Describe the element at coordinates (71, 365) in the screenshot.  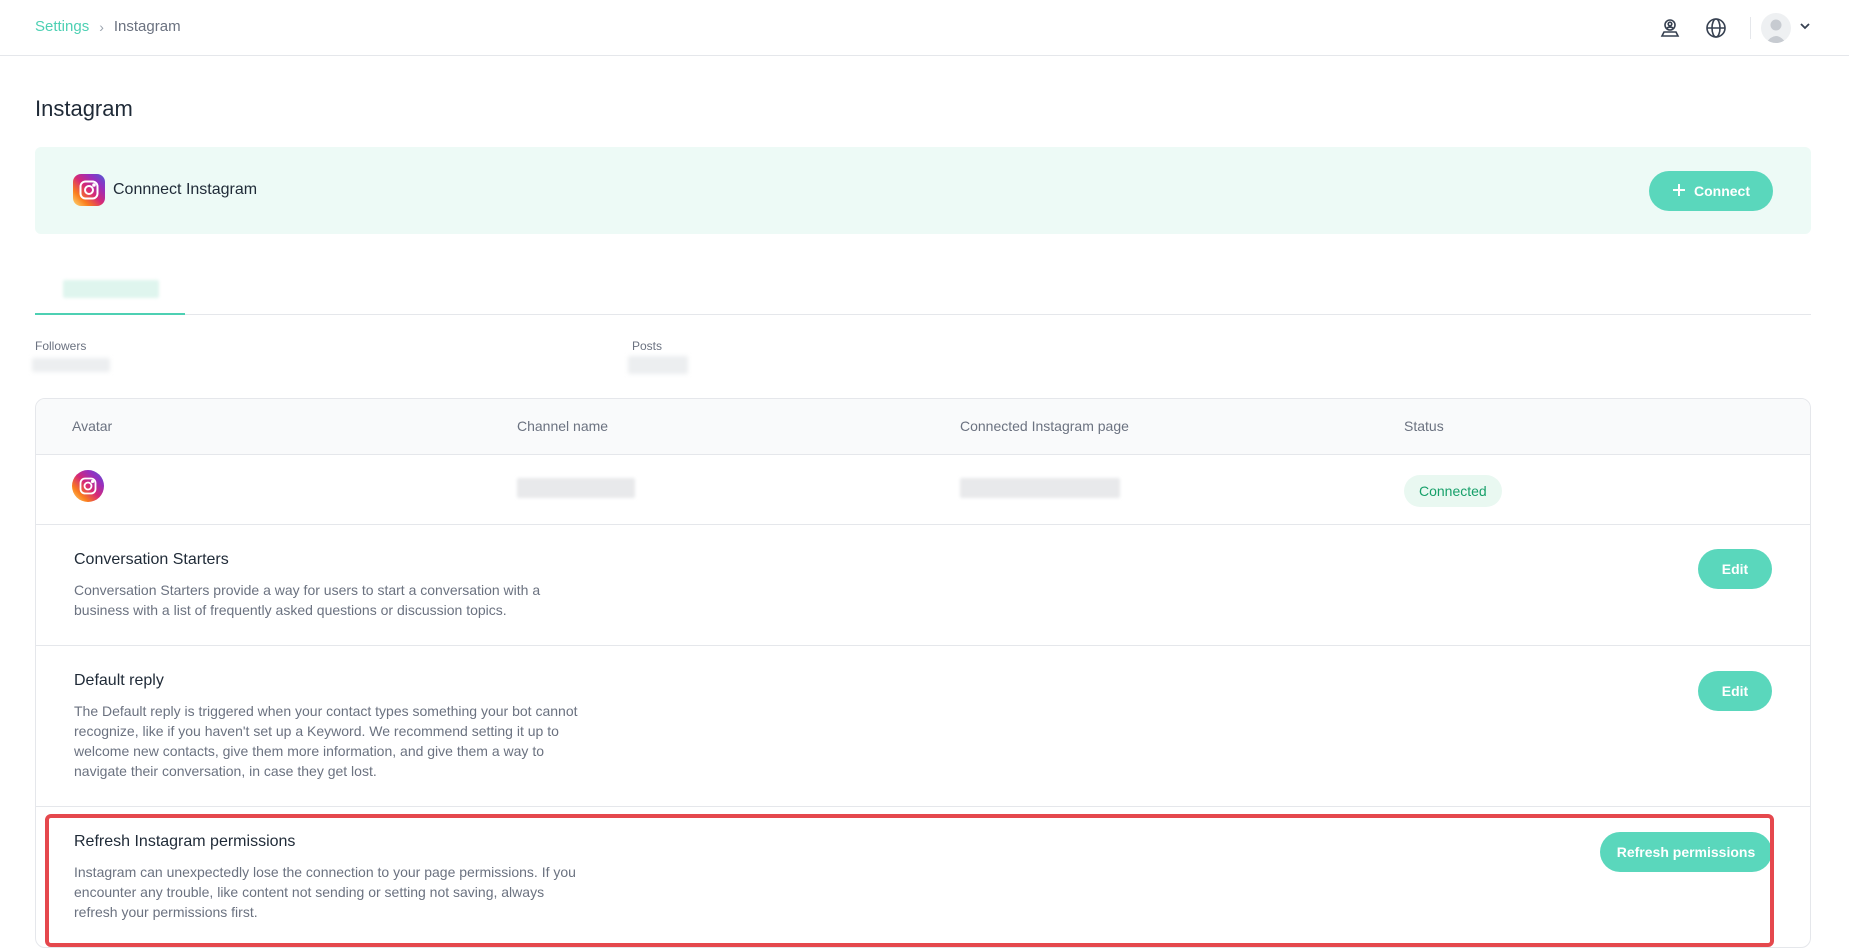
I see `followers-value-blurred` at that location.